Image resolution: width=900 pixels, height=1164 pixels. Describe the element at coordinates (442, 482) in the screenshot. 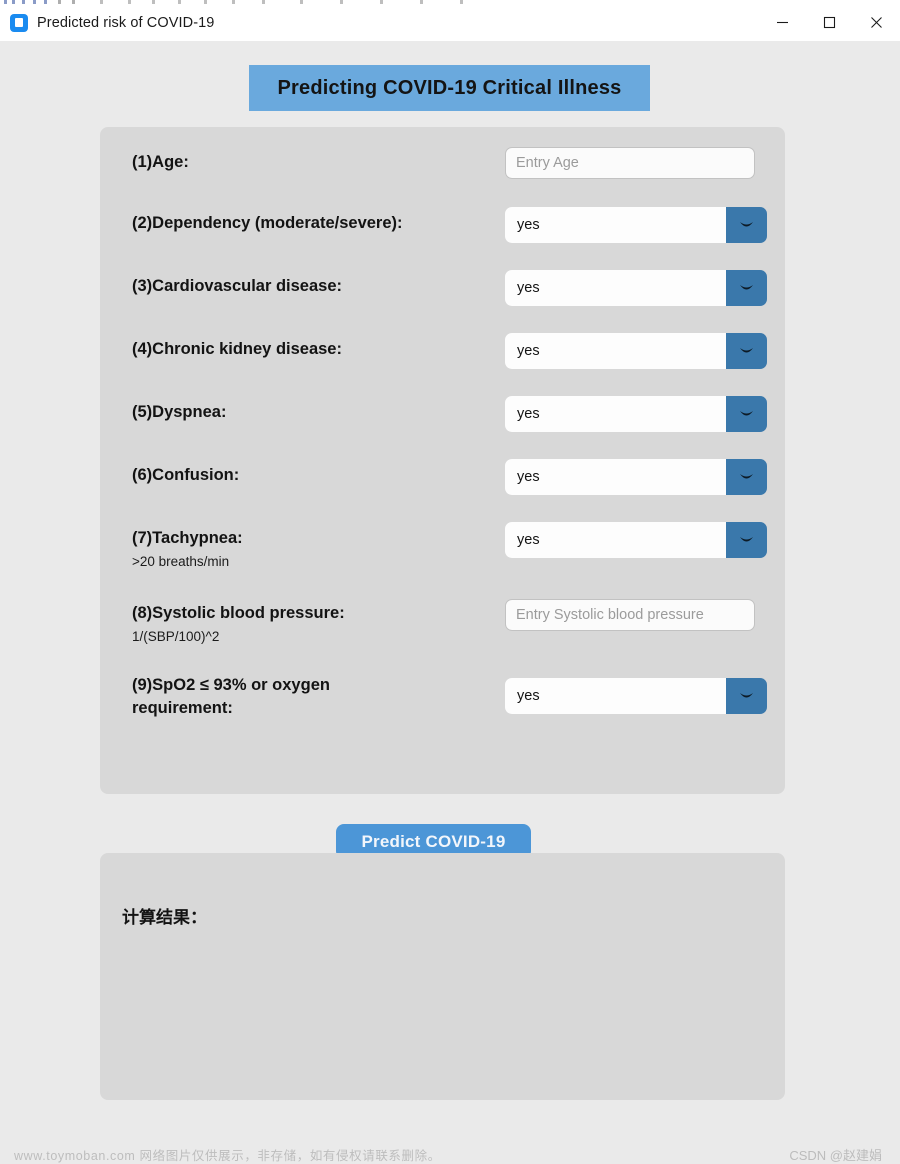

I see `field-row-confusion: (6)Confusion: yes` at that location.